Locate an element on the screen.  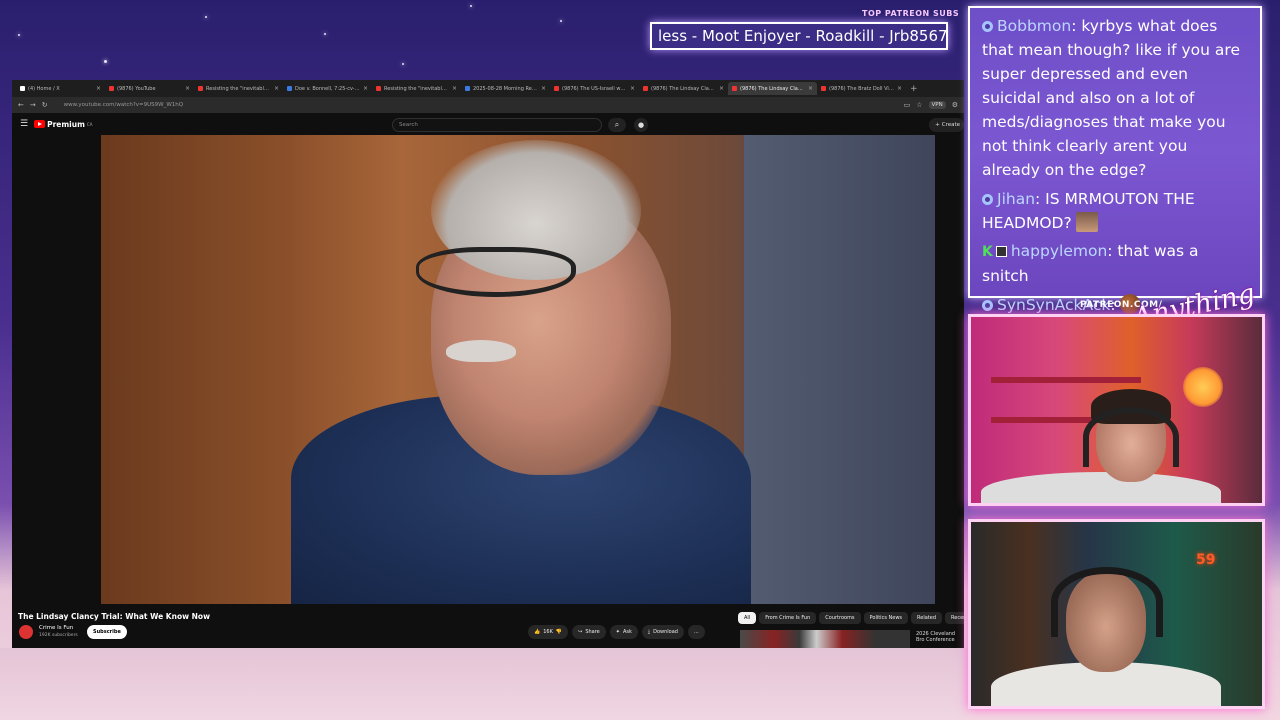
chat-username: happylemon is located at coordinates (1059, 251).